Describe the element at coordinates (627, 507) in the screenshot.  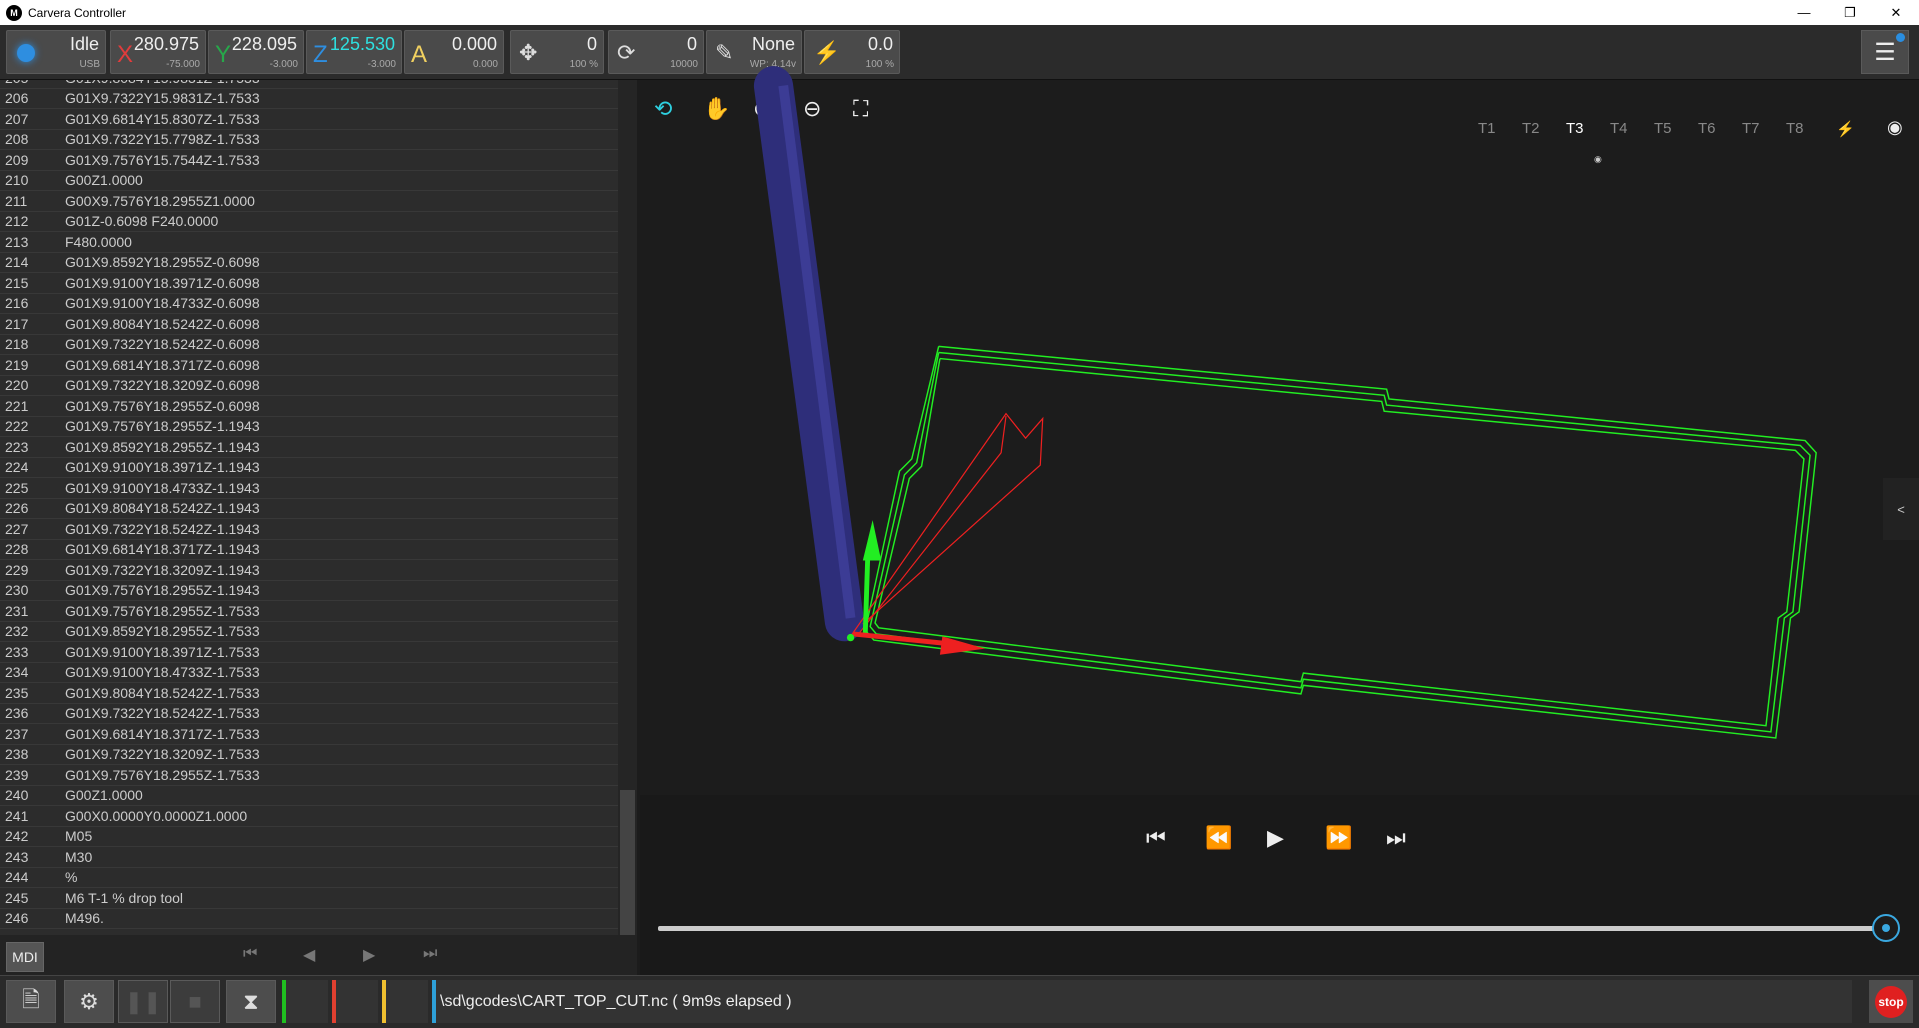
I see `gcode-scrollbar` at that location.